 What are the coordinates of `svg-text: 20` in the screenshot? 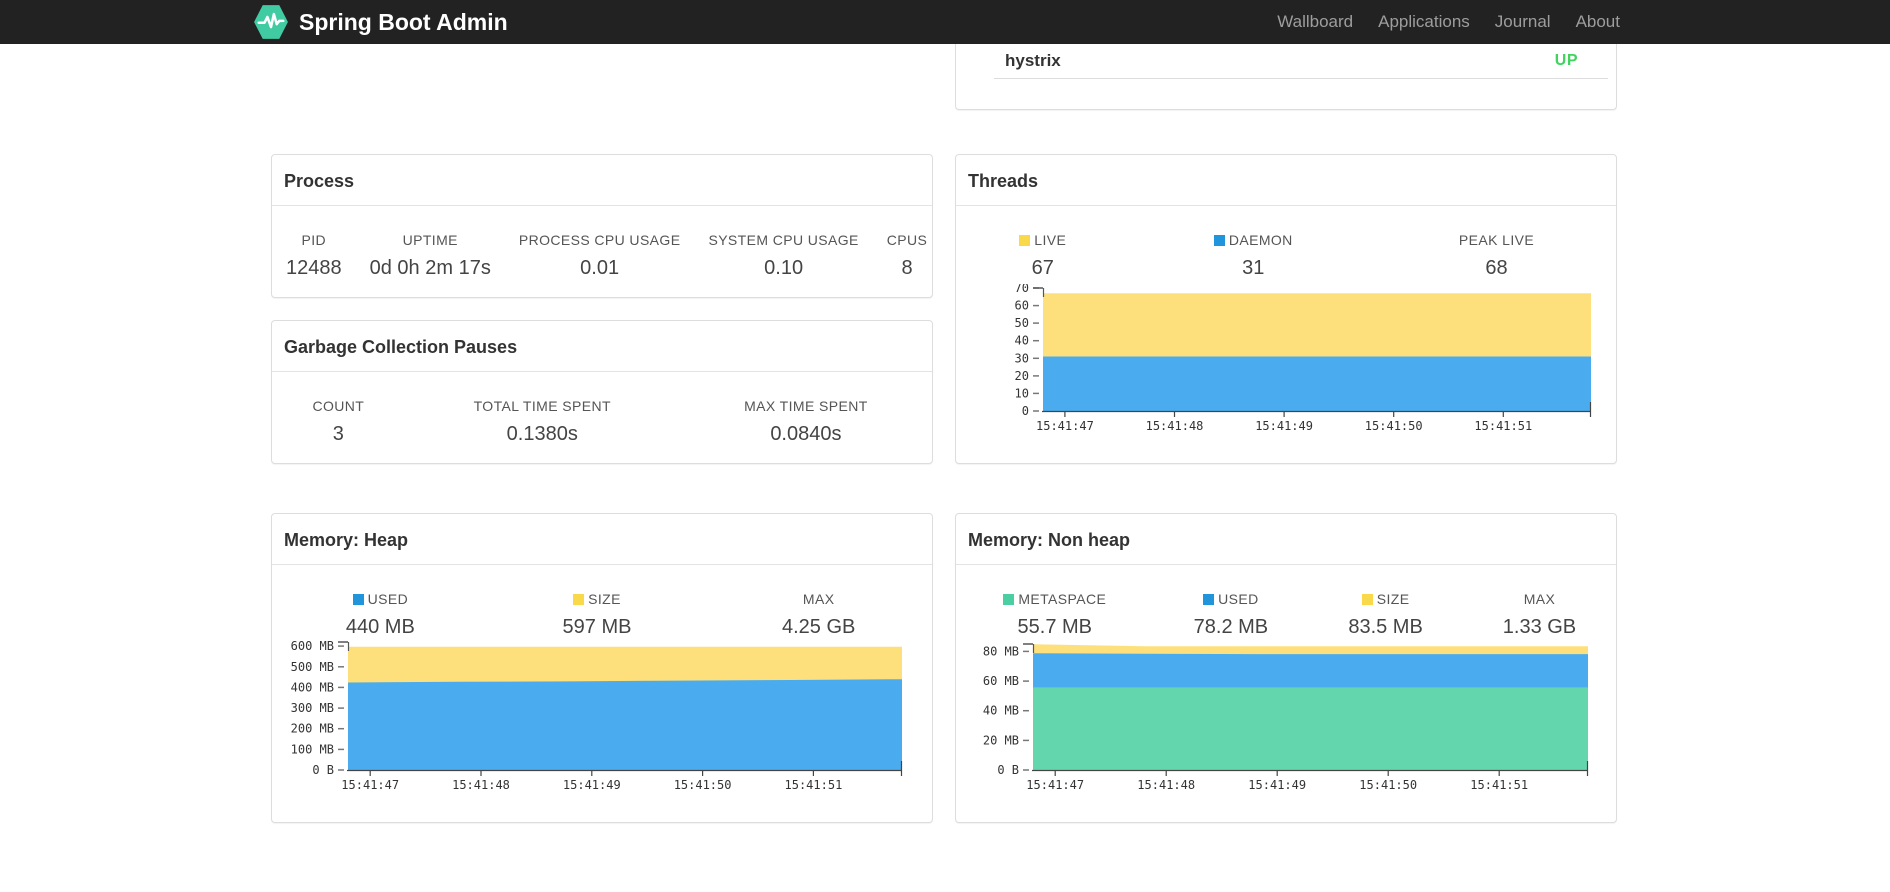 It's located at (1022, 376).